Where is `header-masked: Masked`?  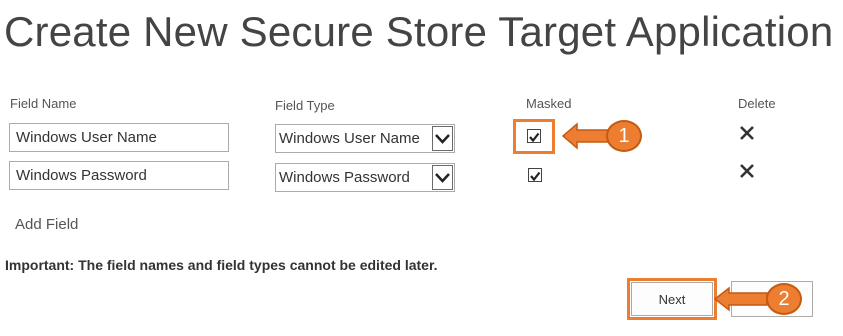
header-masked: Masked is located at coordinates (549, 103).